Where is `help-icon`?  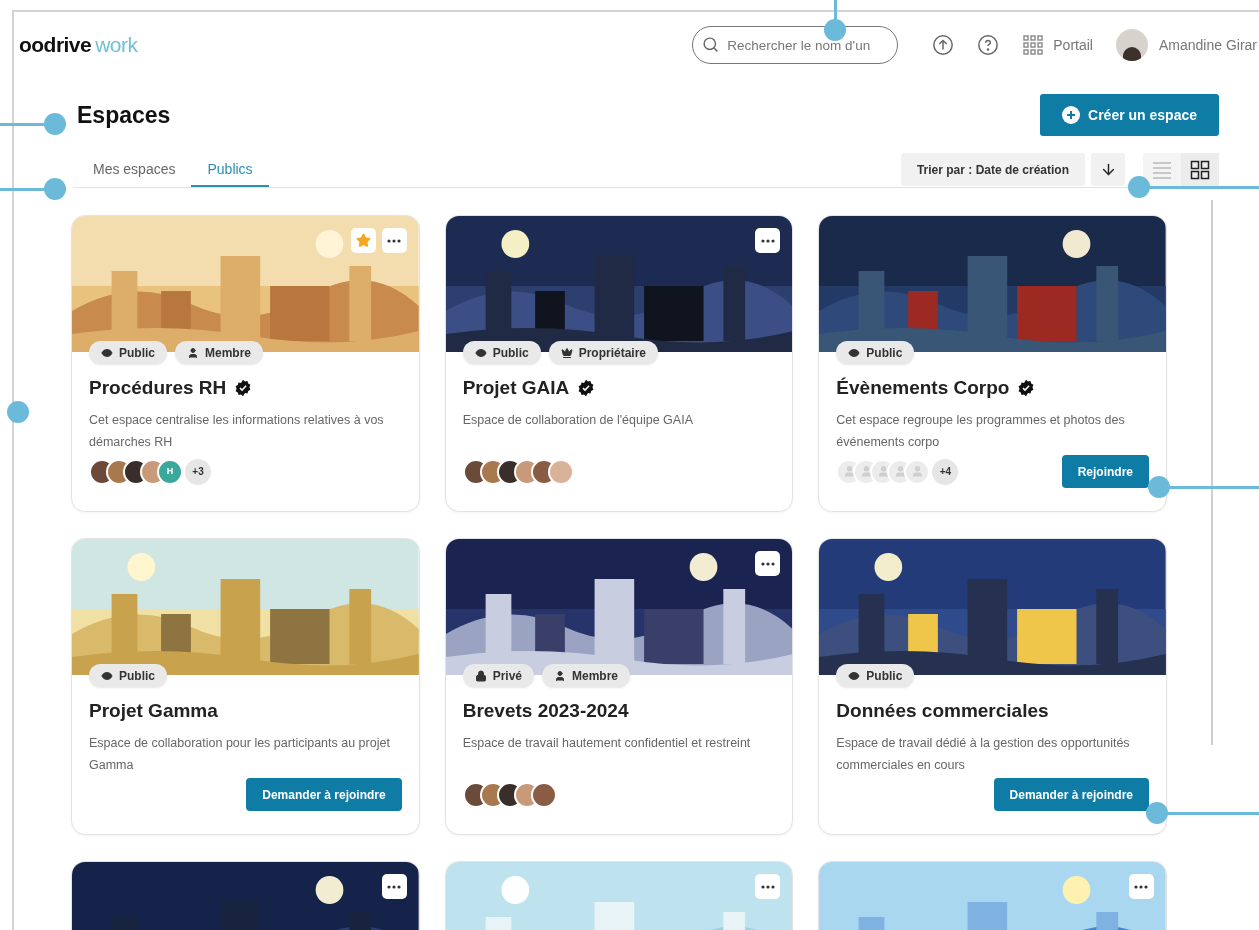
help-icon is located at coordinates (988, 45).